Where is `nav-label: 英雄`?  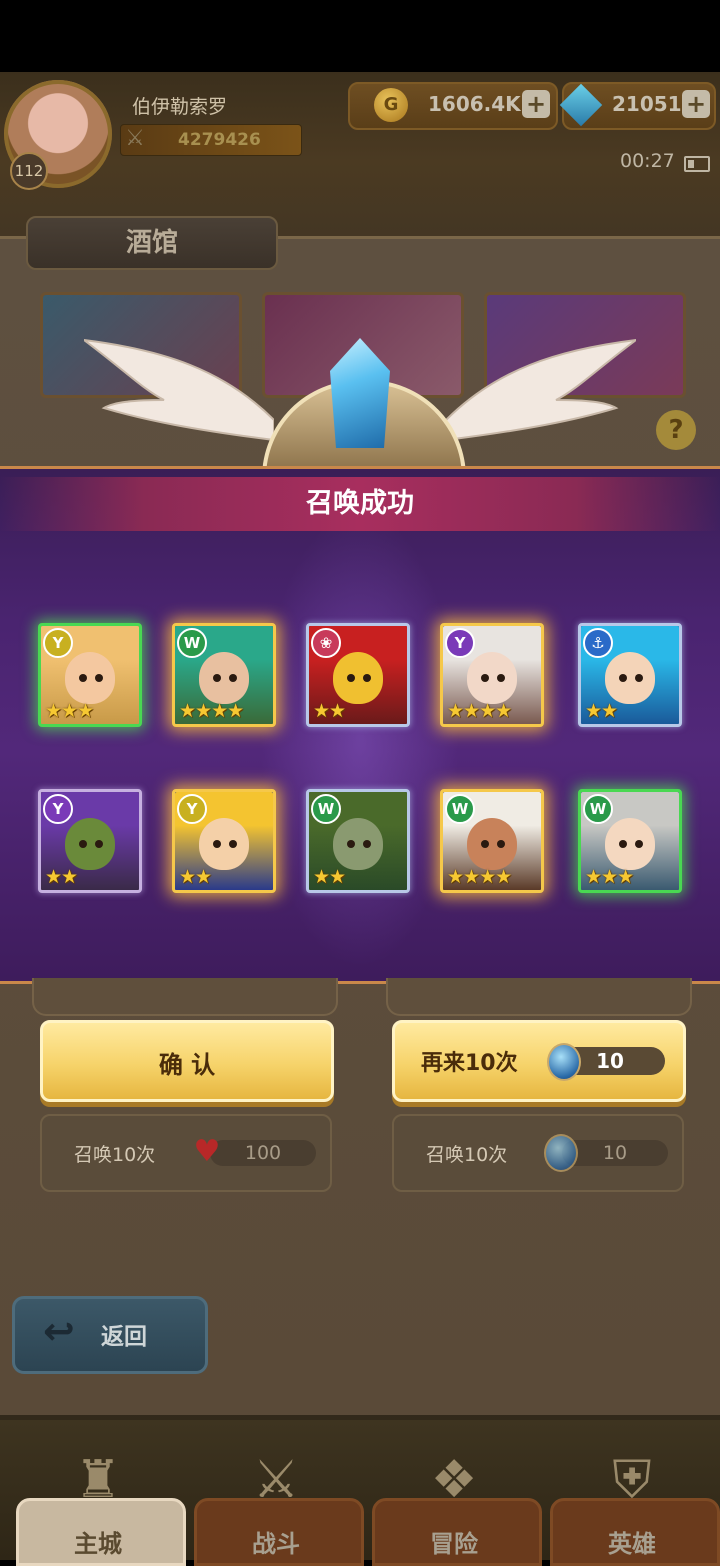 nav-label: 英雄 is located at coordinates (632, 1544).